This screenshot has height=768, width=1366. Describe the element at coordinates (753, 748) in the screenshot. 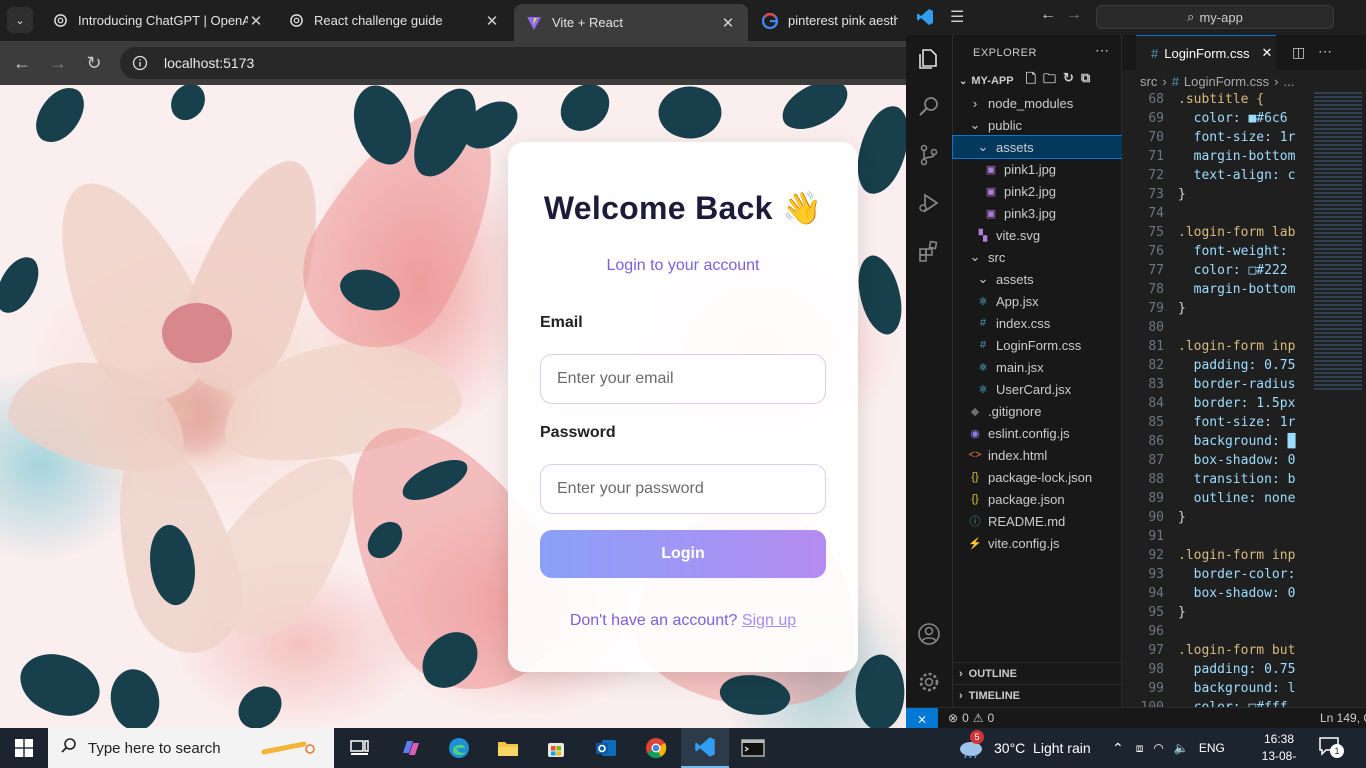

I see `terminal-icon` at that location.